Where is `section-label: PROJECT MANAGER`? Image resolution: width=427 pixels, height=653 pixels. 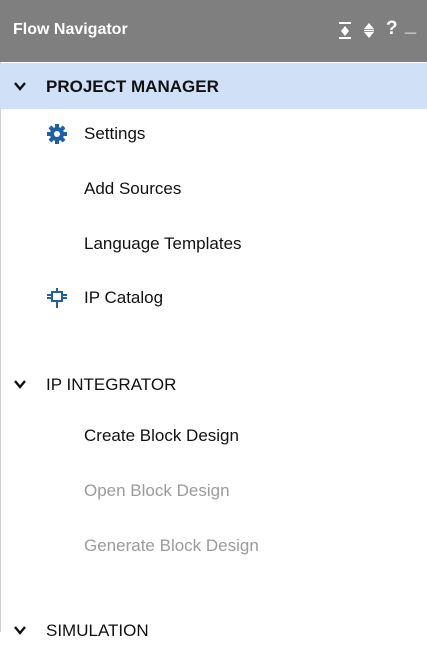 section-label: PROJECT MANAGER is located at coordinates (132, 86).